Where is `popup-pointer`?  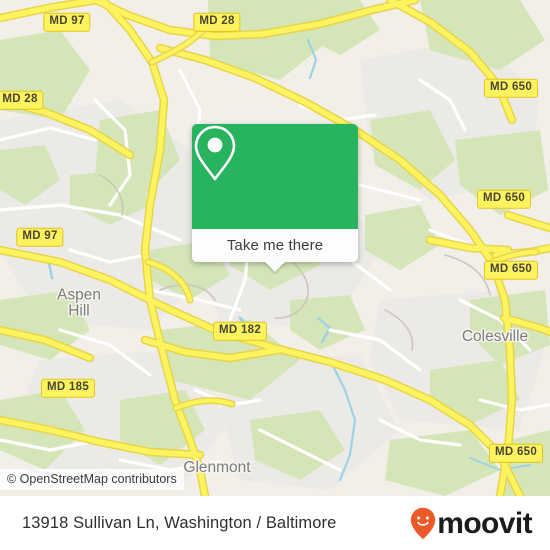 popup-pointer is located at coordinates (275, 266).